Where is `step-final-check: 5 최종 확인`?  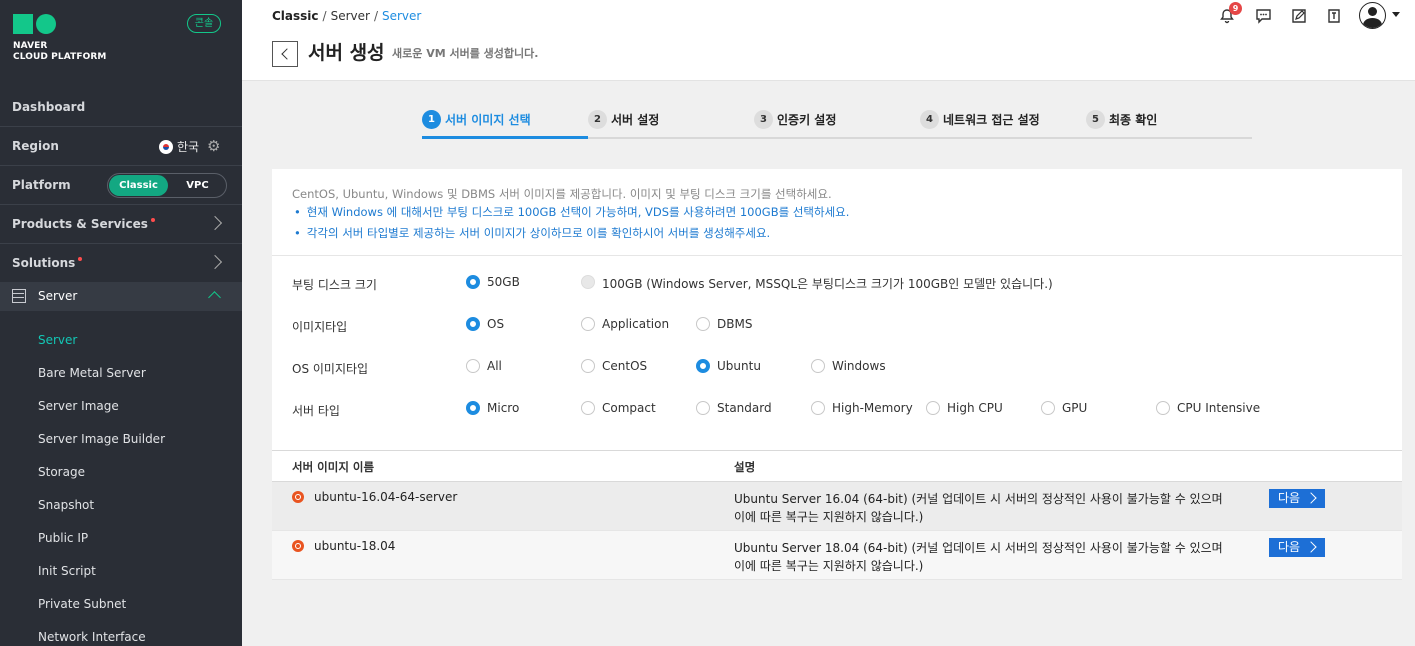 step-final-check: 5 최종 확인 is located at coordinates (1121, 124).